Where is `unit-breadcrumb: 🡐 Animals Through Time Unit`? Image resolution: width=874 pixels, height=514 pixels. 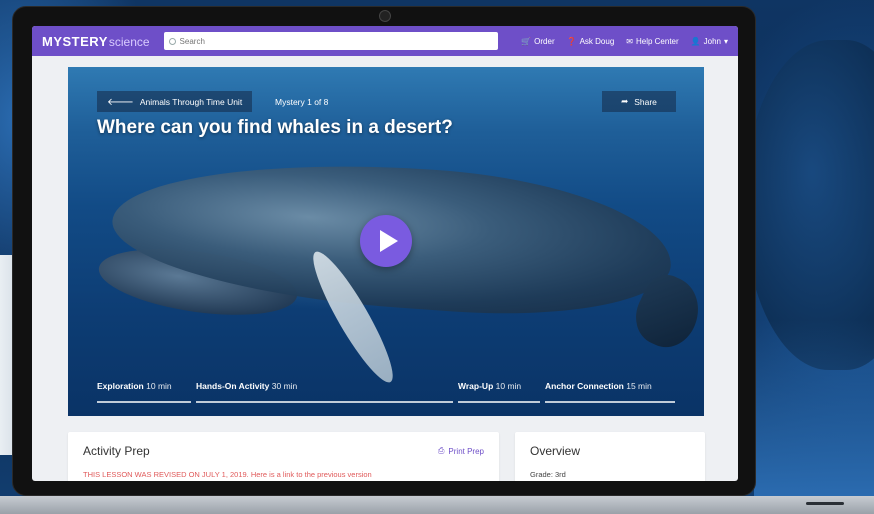
unit-breadcrumb: 🡐 Animals Through Time Unit is located at coordinates (175, 101).